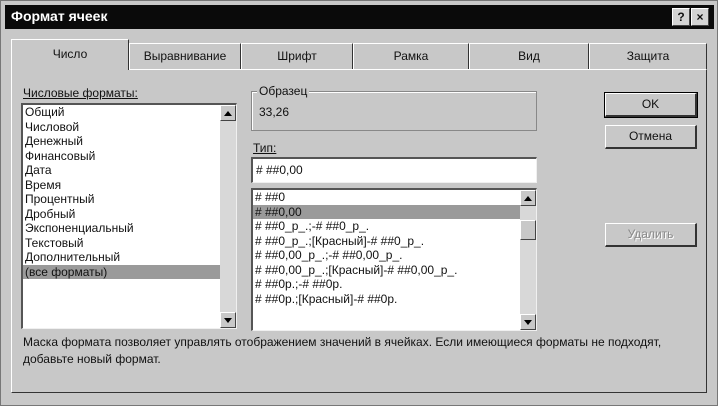 The width and height of the screenshot is (718, 406). I want to click on tab-label: Рамка, so click(411, 56).